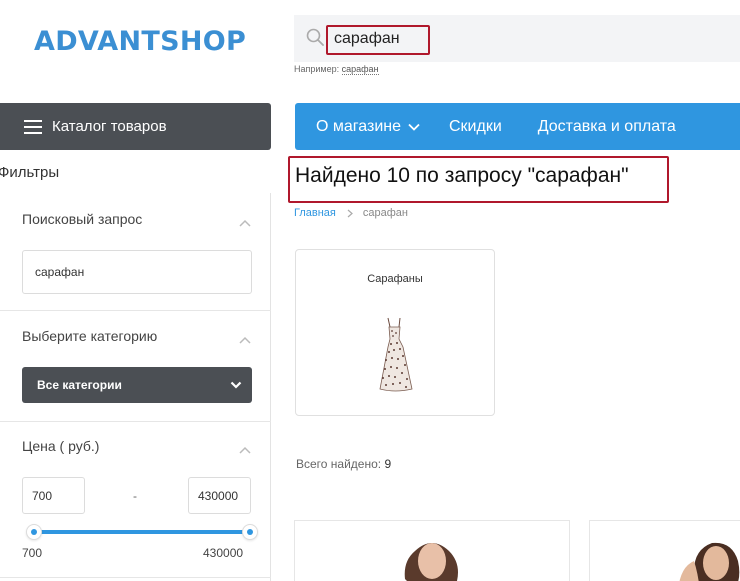  Describe the element at coordinates (60, 446) in the screenshot. I see `filter-price-title: Цена ( руб.)` at that location.